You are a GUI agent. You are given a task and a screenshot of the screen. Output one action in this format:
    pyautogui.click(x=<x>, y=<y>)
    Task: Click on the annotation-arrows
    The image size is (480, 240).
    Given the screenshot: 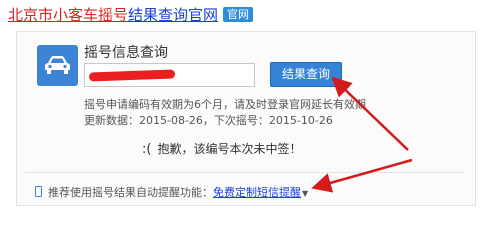 What is the action you would take?
    pyautogui.click(x=362, y=134)
    